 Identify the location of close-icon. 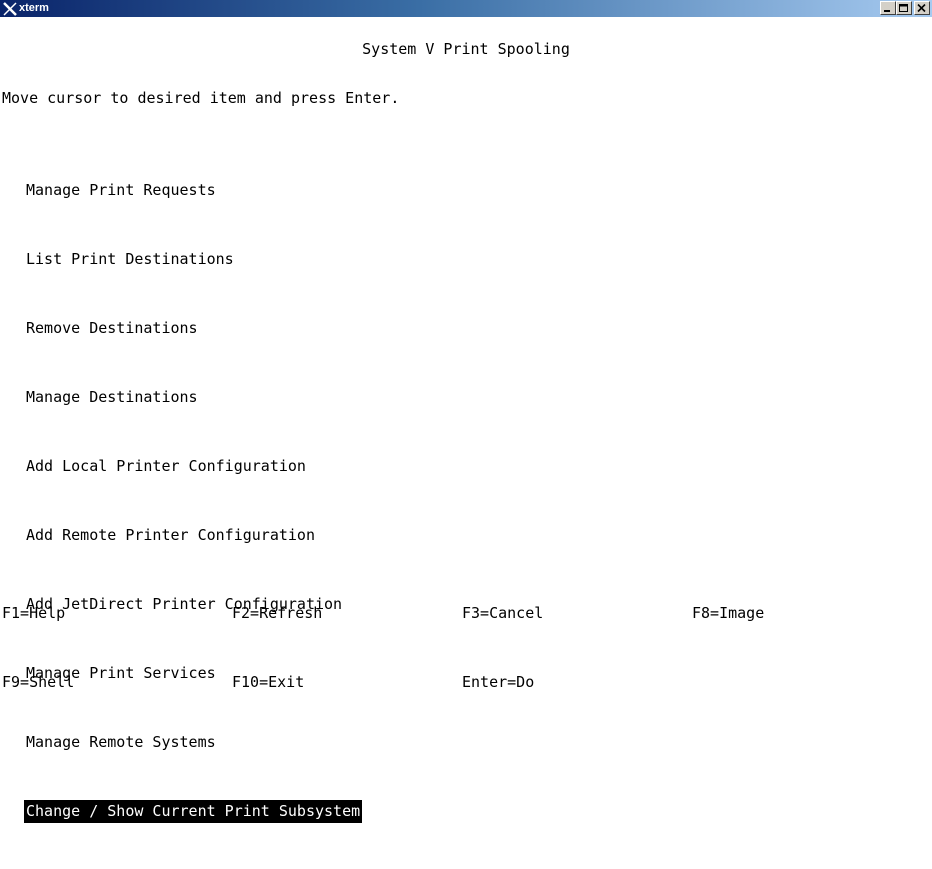
(921, 8).